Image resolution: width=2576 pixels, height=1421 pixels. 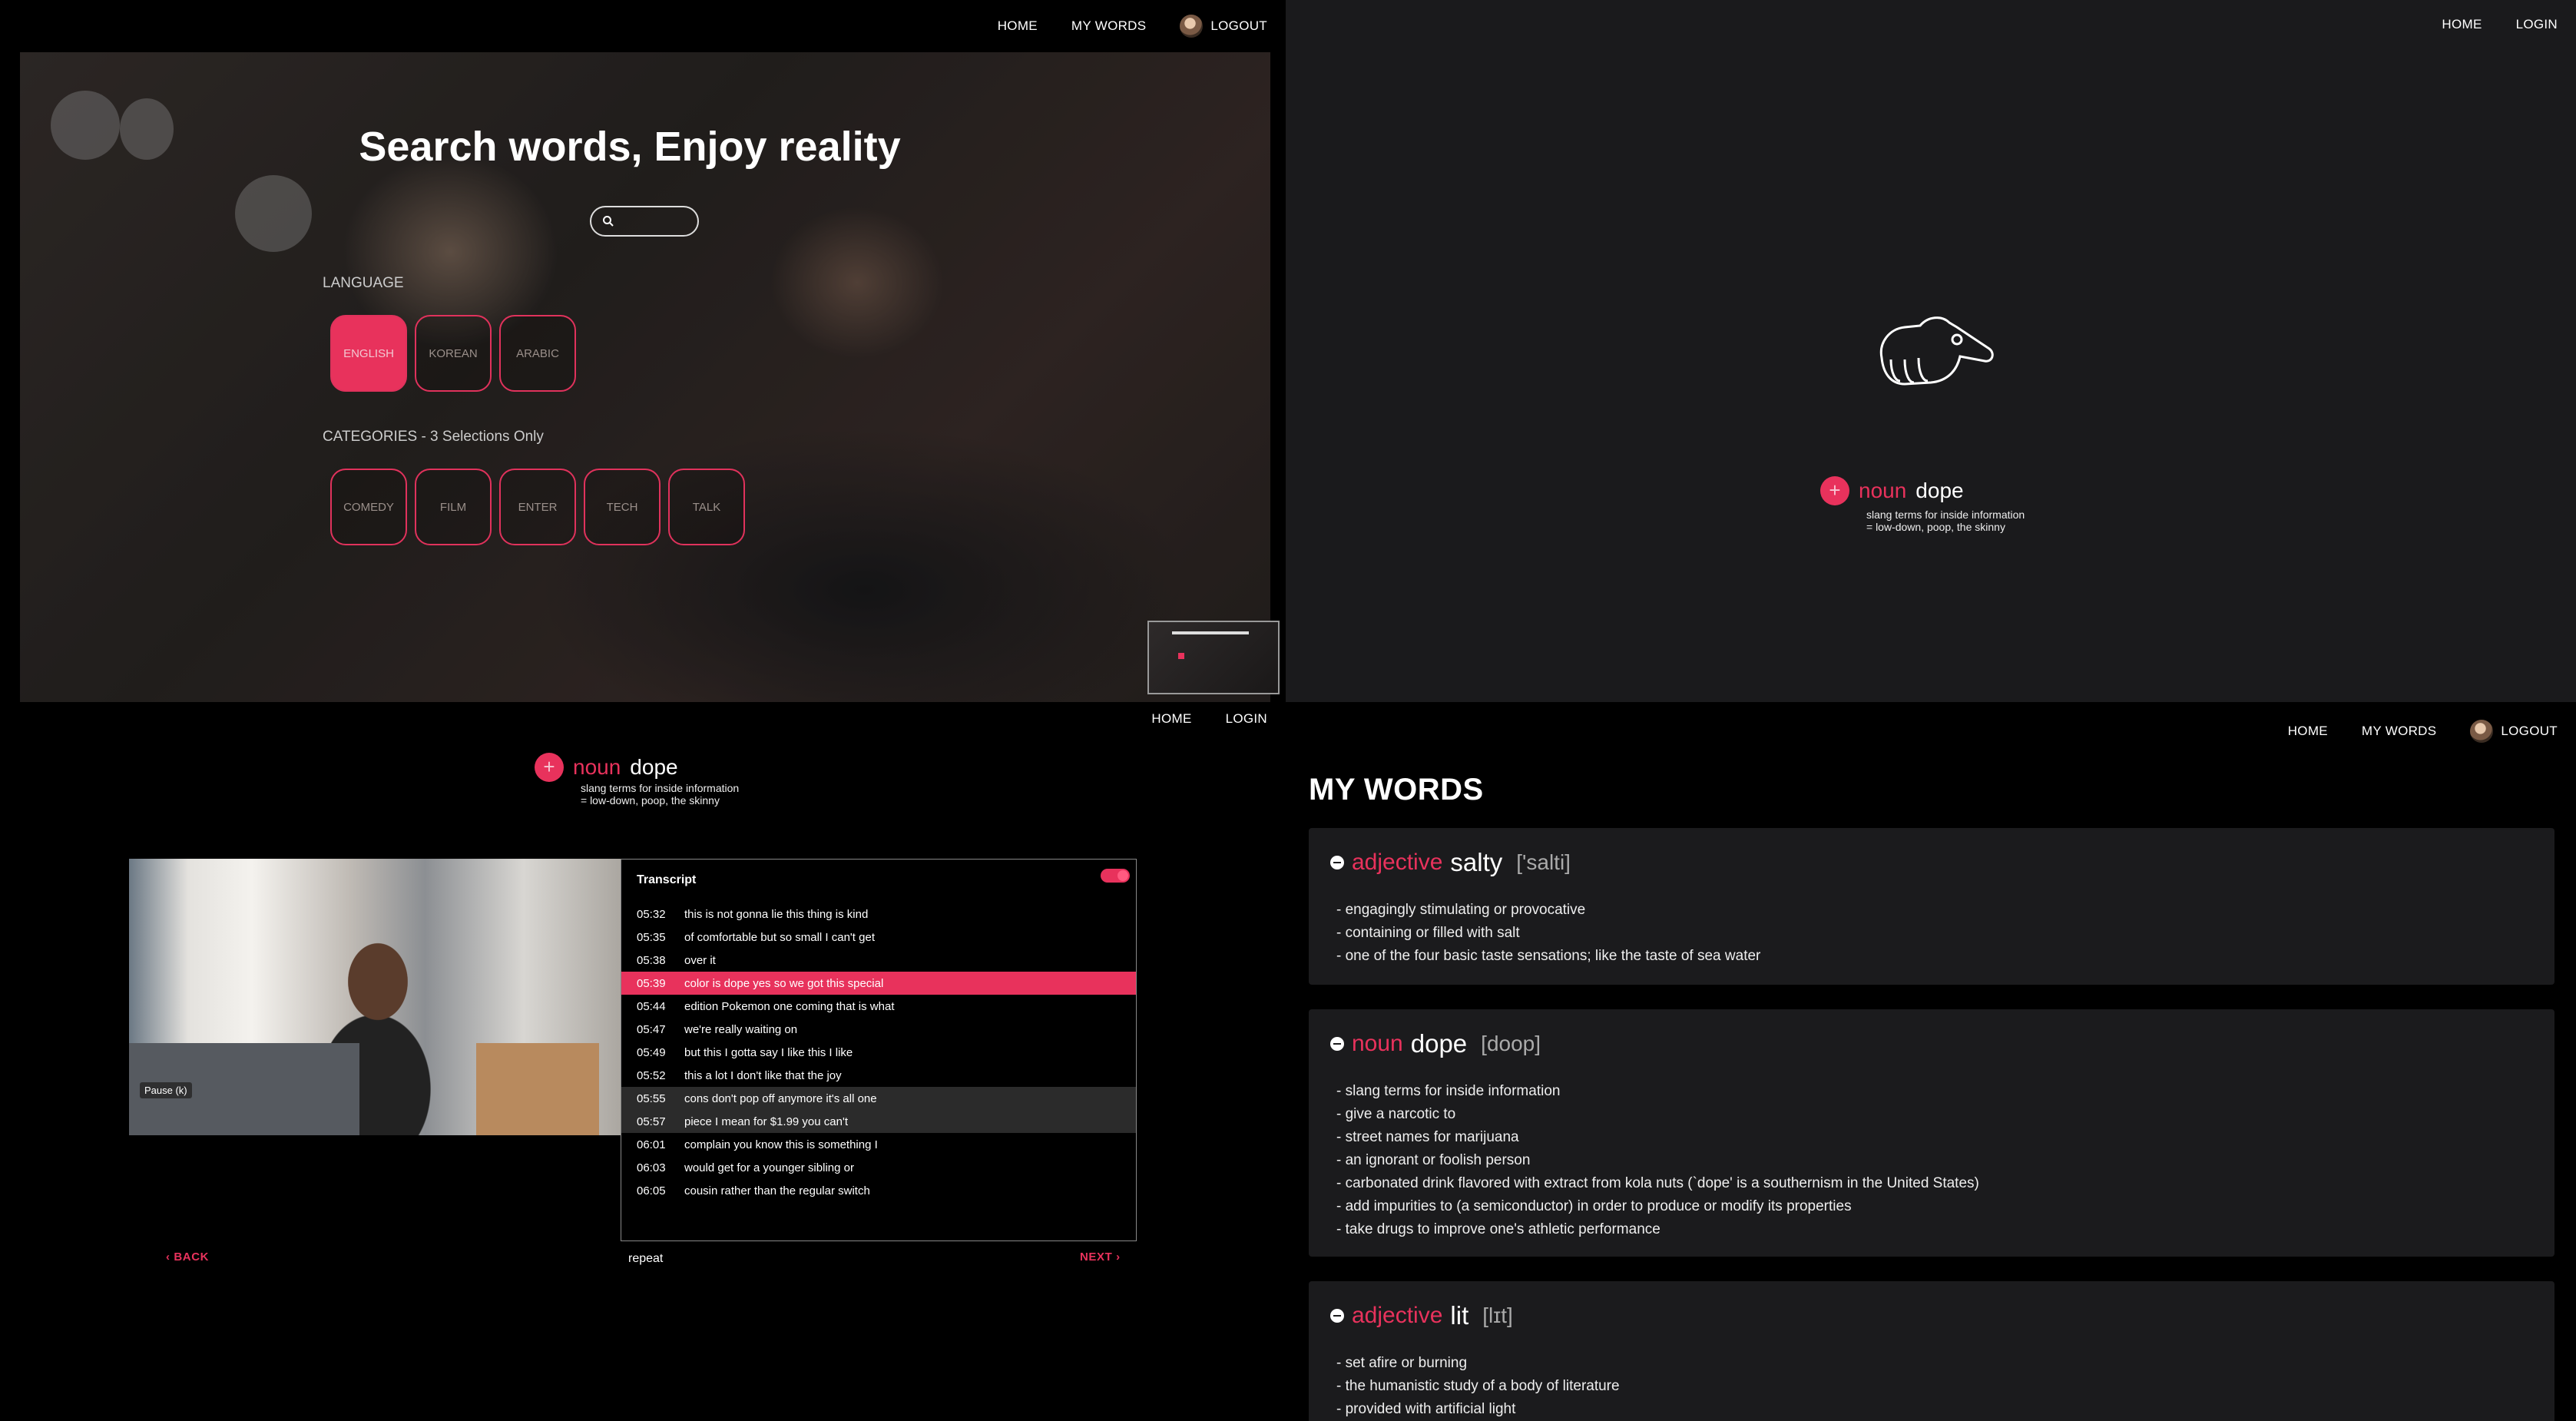 What do you see at coordinates (879, 1030) in the screenshot?
I see `transcript-line: 05:47 we're really waiting on` at bounding box center [879, 1030].